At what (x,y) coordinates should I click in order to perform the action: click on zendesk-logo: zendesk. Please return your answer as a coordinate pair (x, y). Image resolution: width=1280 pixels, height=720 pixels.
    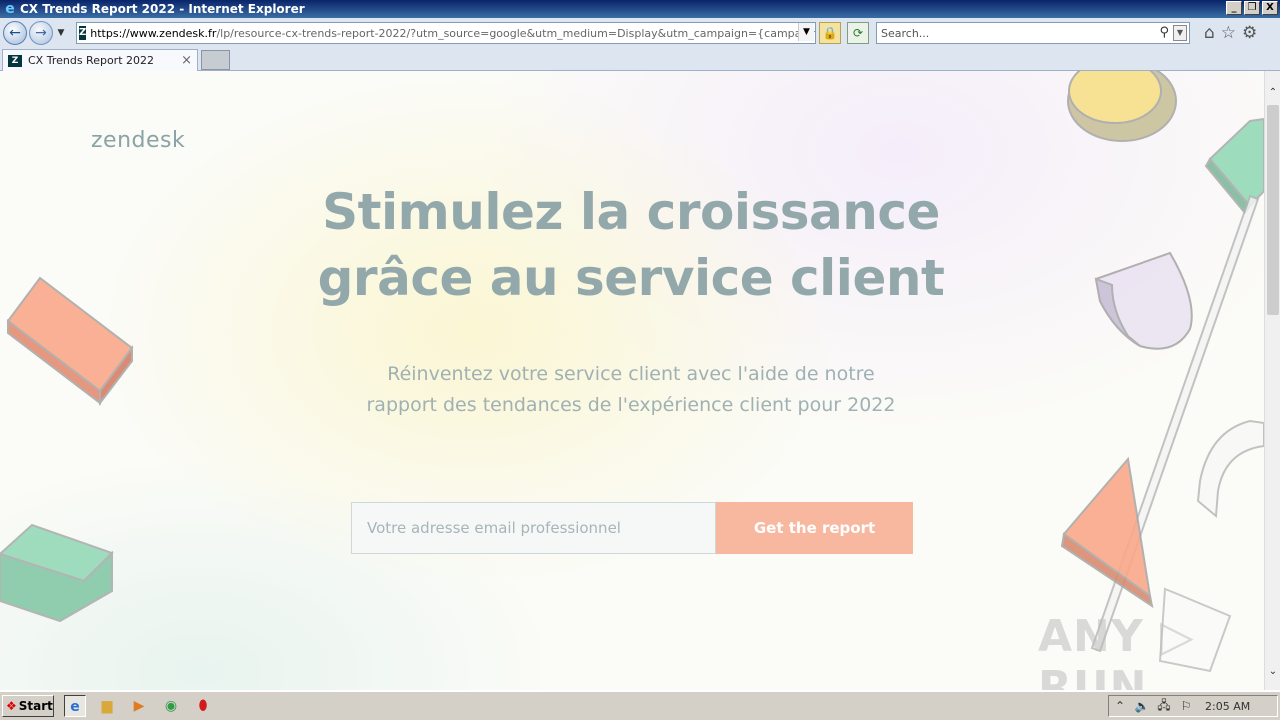
    Looking at the image, I should click on (138, 140).